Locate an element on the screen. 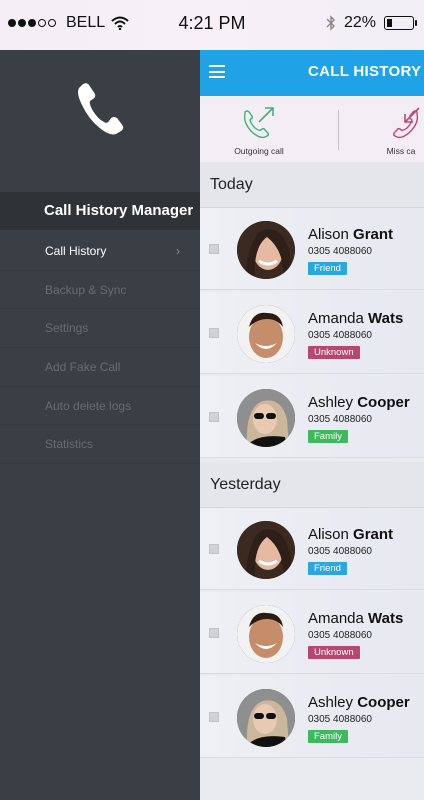 The width and height of the screenshot is (424, 800). outgoing-call-icon is located at coordinates (258, 123).